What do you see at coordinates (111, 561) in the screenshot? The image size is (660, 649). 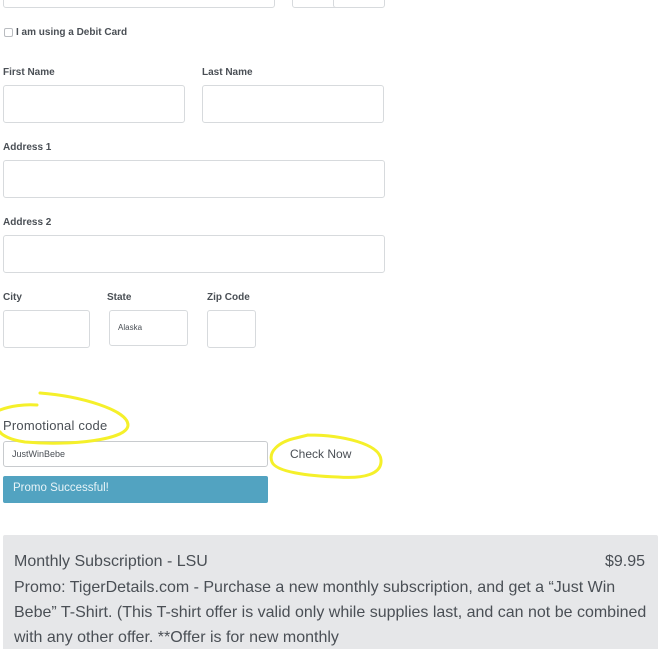 I see `subscription-title: Monthly Subscription - LSU` at bounding box center [111, 561].